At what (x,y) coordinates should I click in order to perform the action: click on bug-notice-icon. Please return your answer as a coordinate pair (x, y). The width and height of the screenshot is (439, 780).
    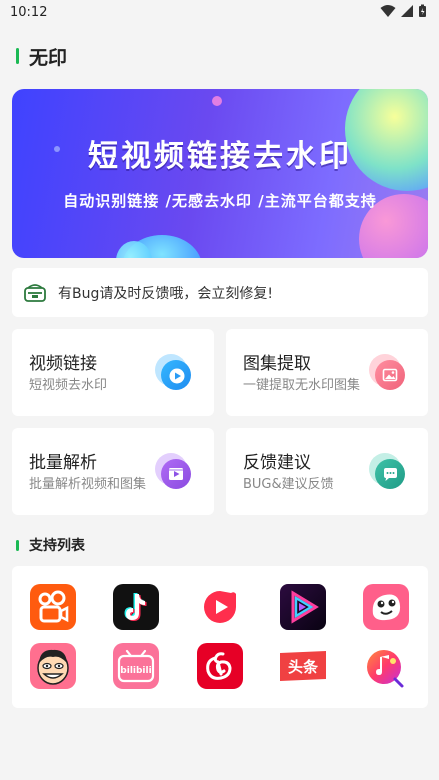
    Looking at the image, I should click on (35, 292).